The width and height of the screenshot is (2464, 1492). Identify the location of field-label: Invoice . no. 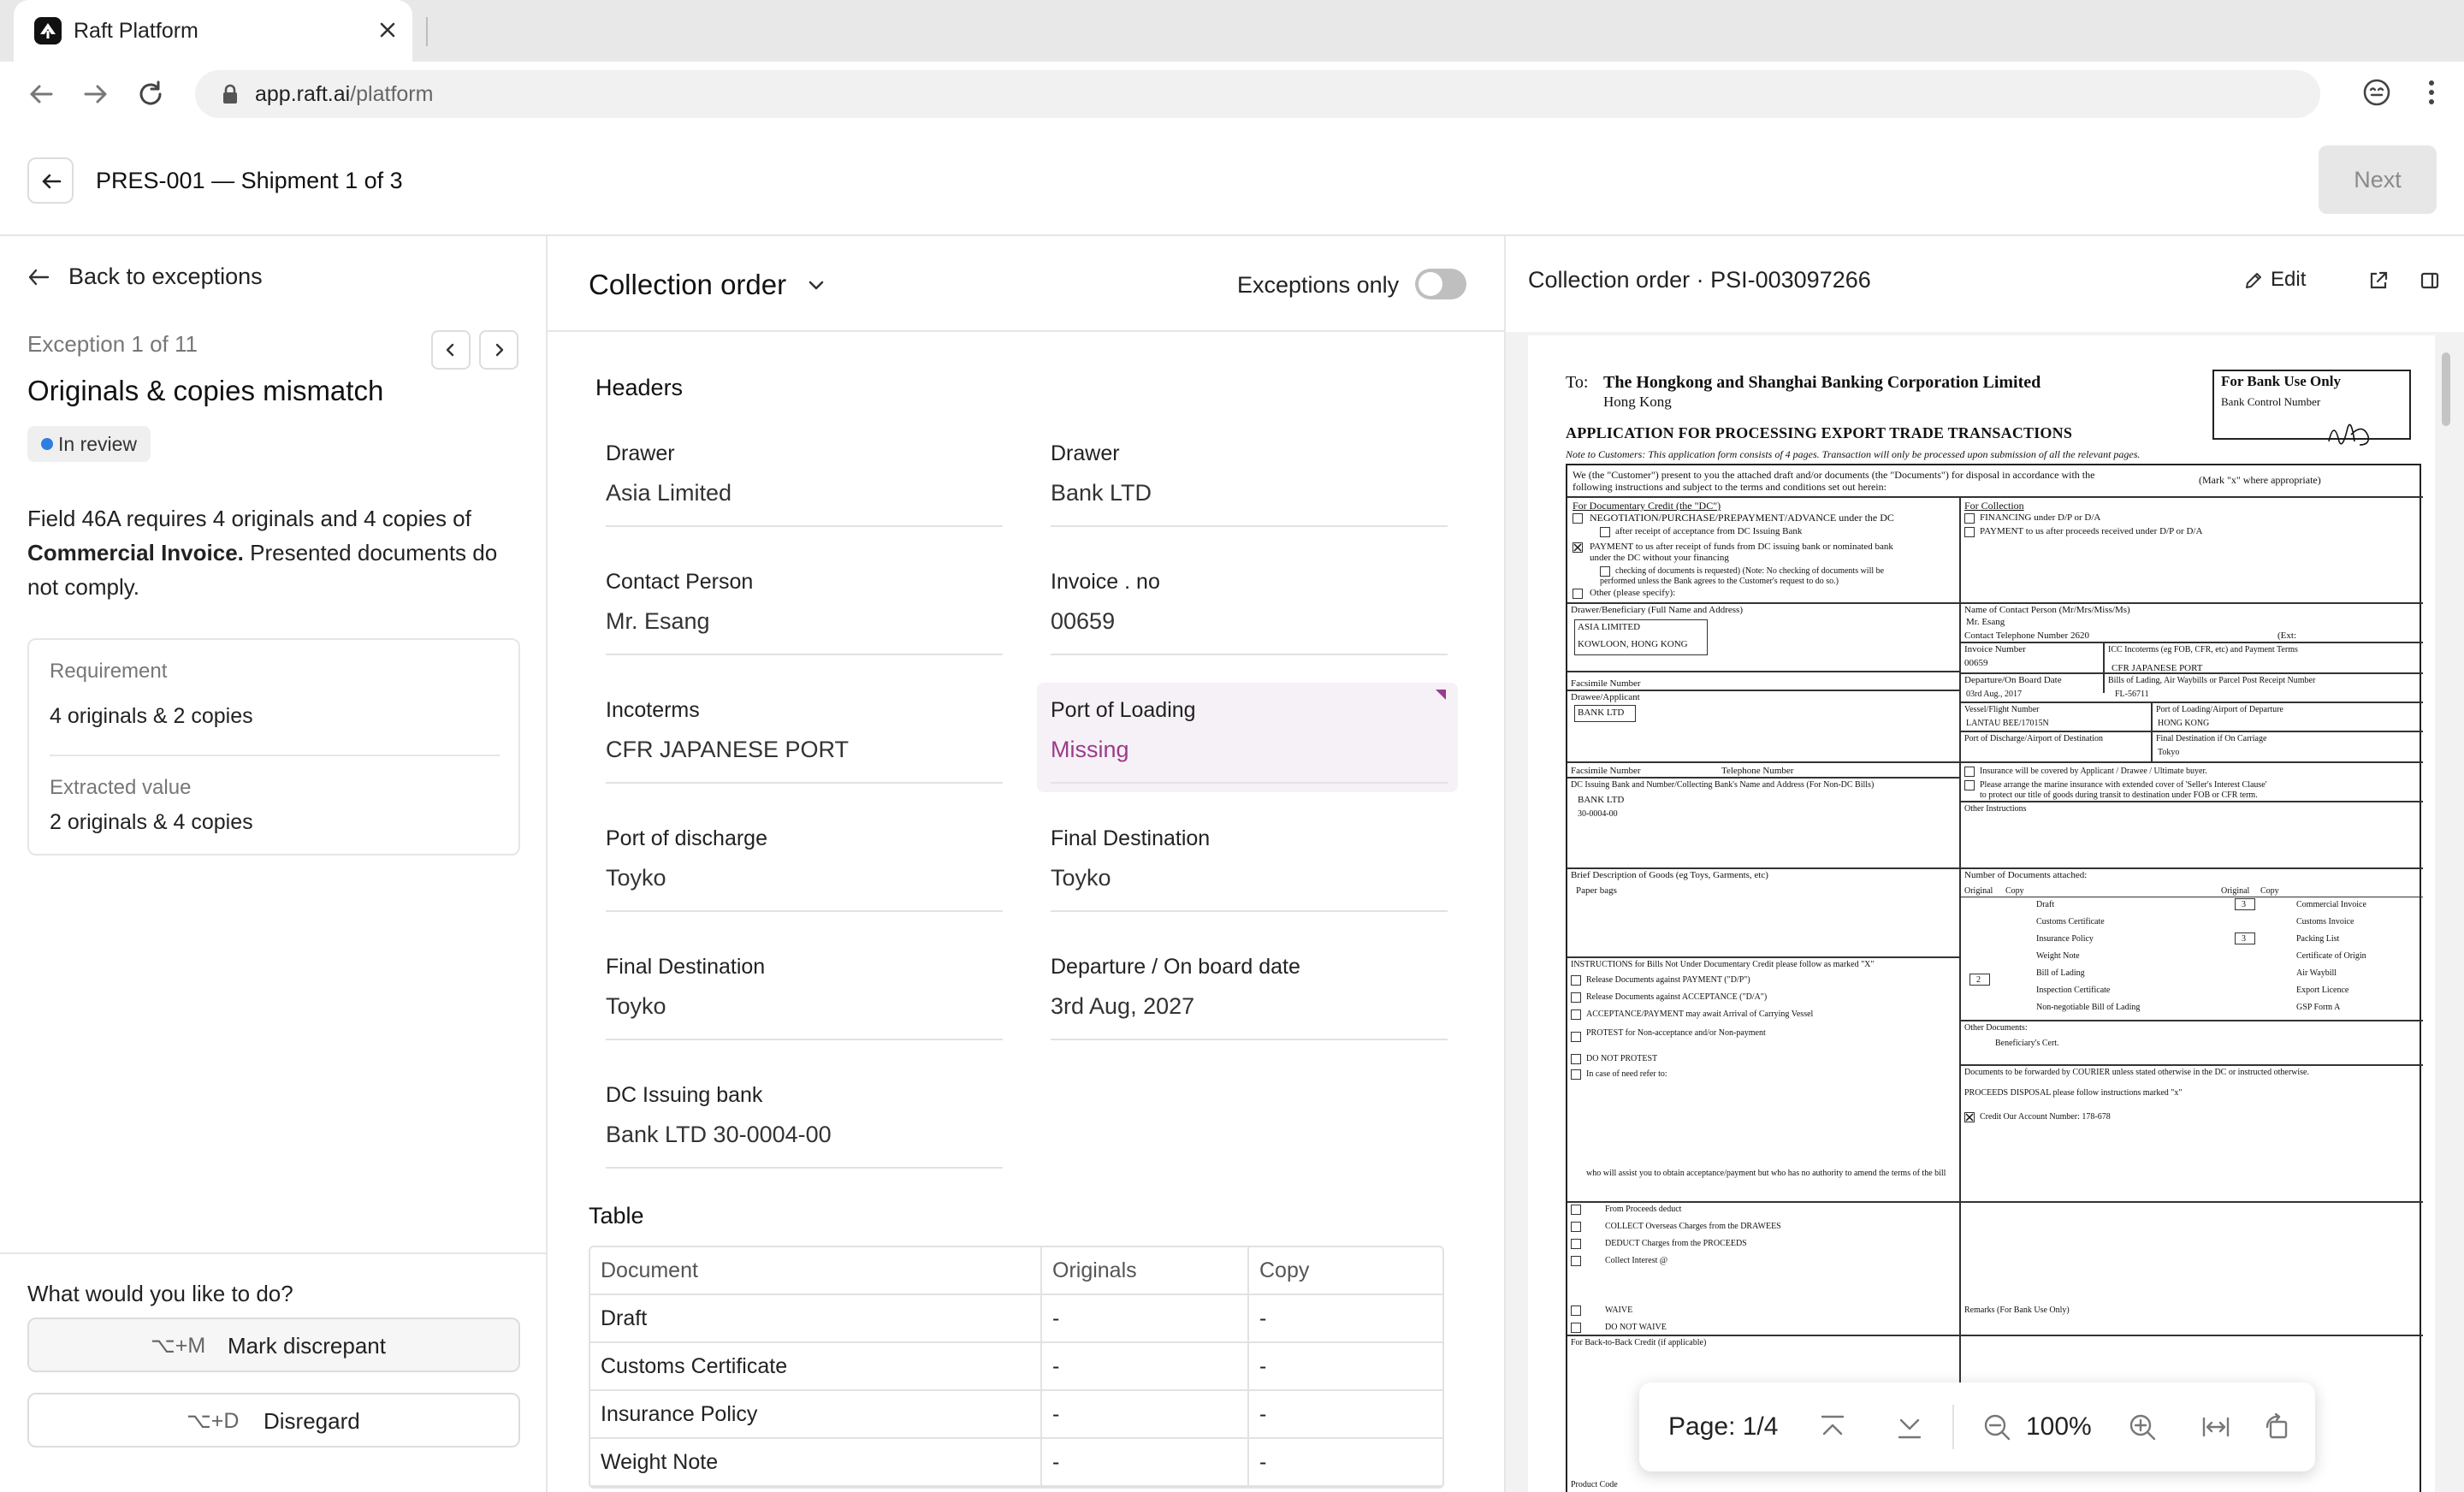
(1105, 582).